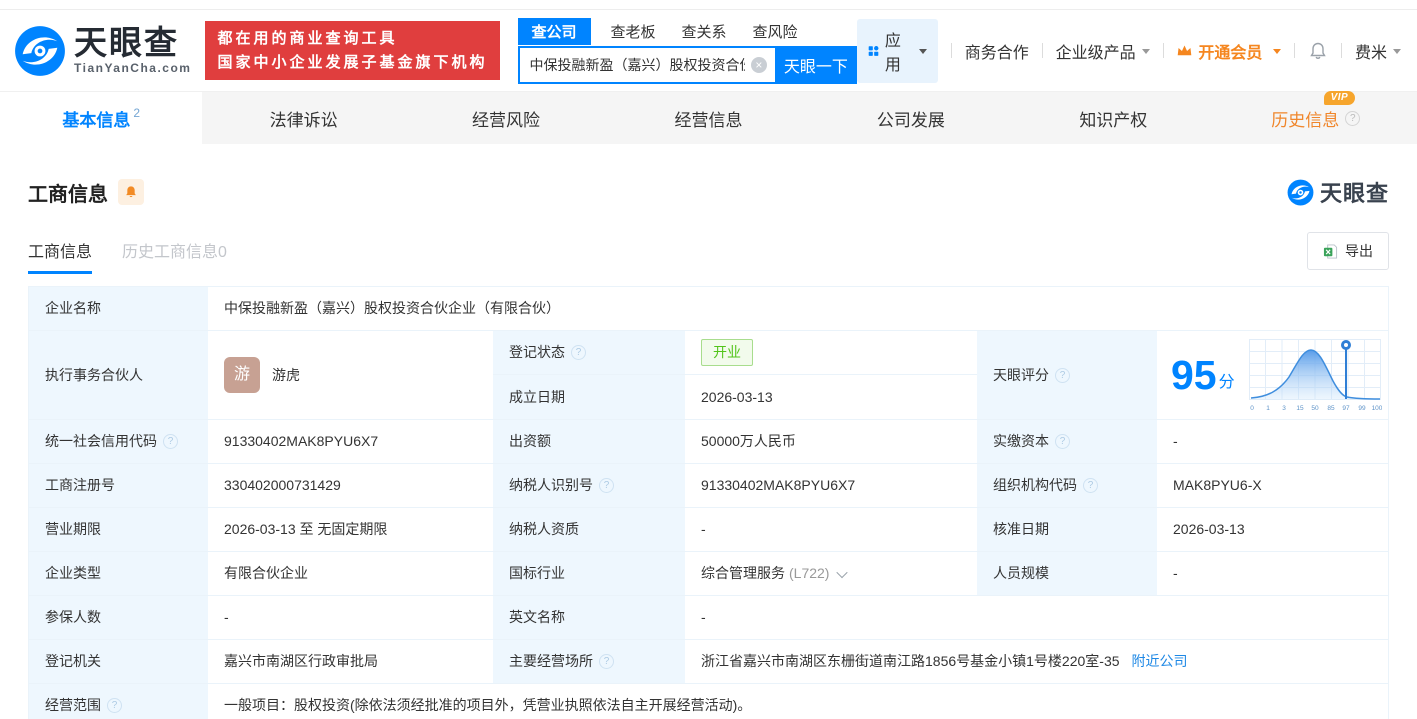 The width and height of the screenshot is (1417, 719). Describe the element at coordinates (1021, 374) in the screenshot. I see `score-label: 天眼评分` at that location.